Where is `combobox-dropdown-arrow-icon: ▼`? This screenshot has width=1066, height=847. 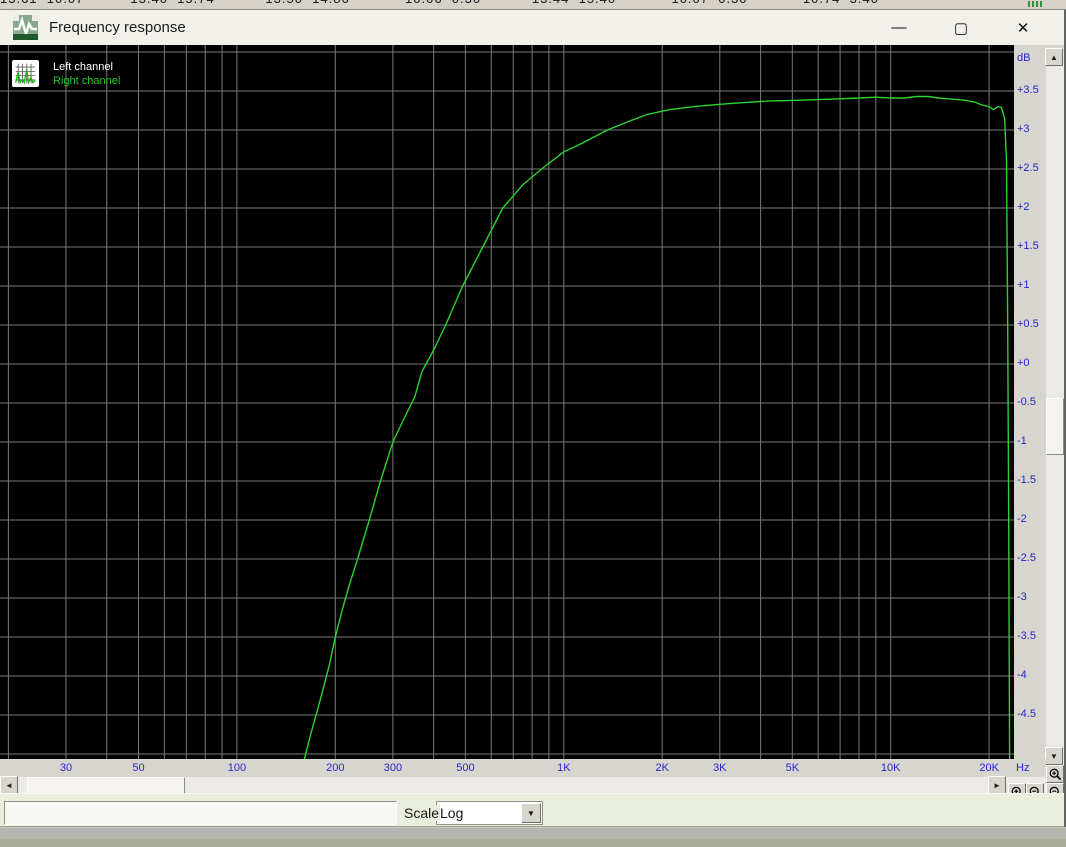 combobox-dropdown-arrow-icon: ▼ is located at coordinates (531, 813).